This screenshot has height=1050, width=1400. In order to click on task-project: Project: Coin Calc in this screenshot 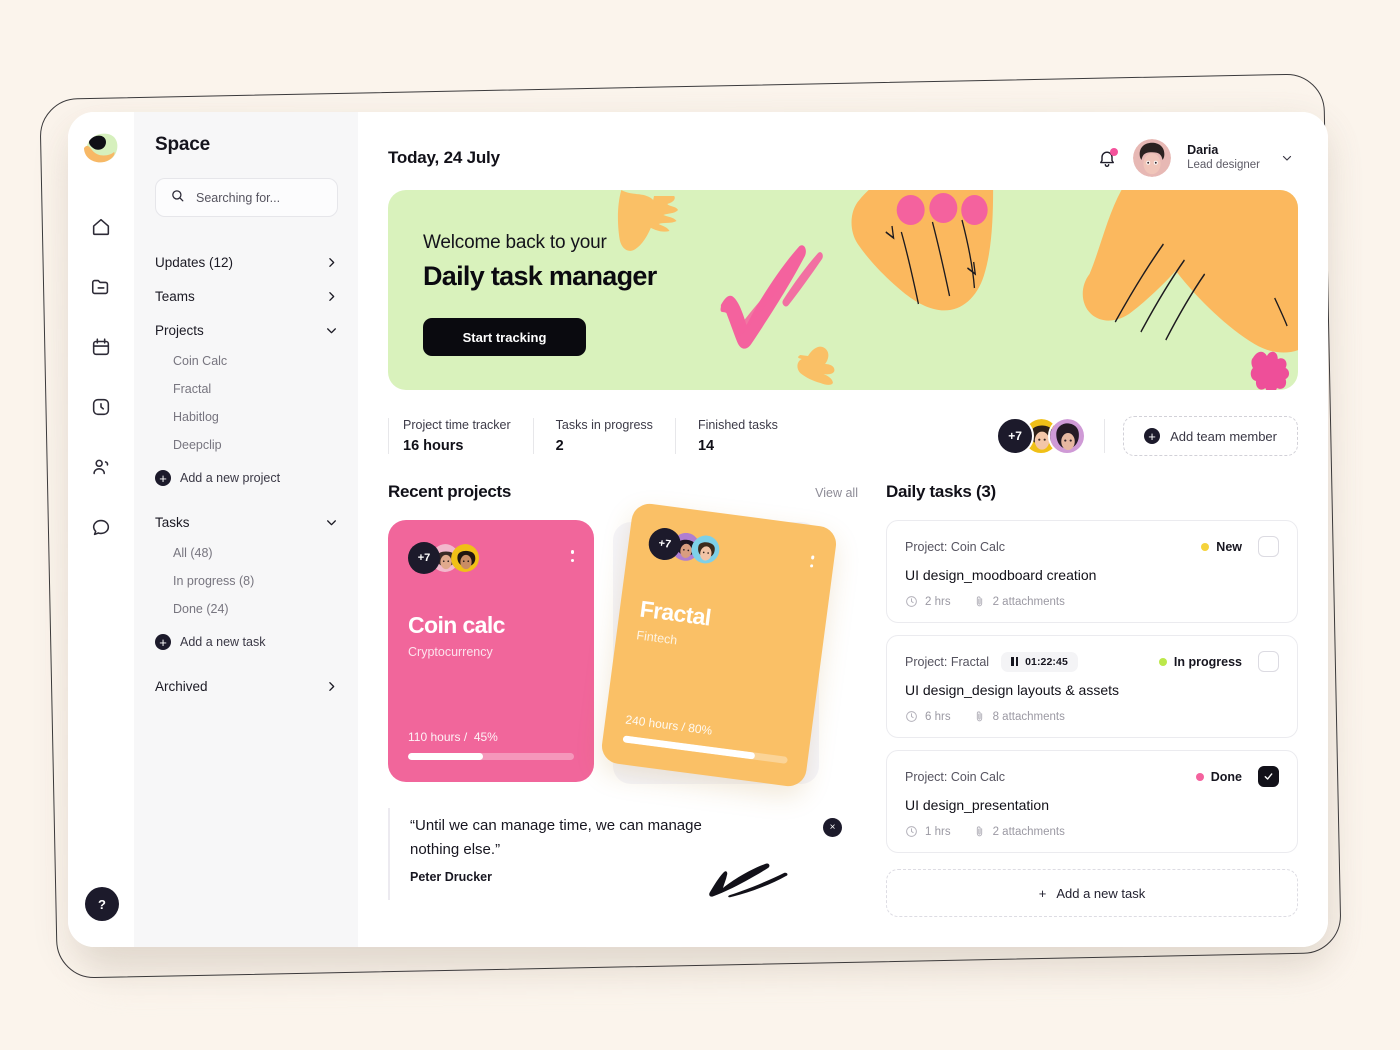, I will do `click(955, 546)`.